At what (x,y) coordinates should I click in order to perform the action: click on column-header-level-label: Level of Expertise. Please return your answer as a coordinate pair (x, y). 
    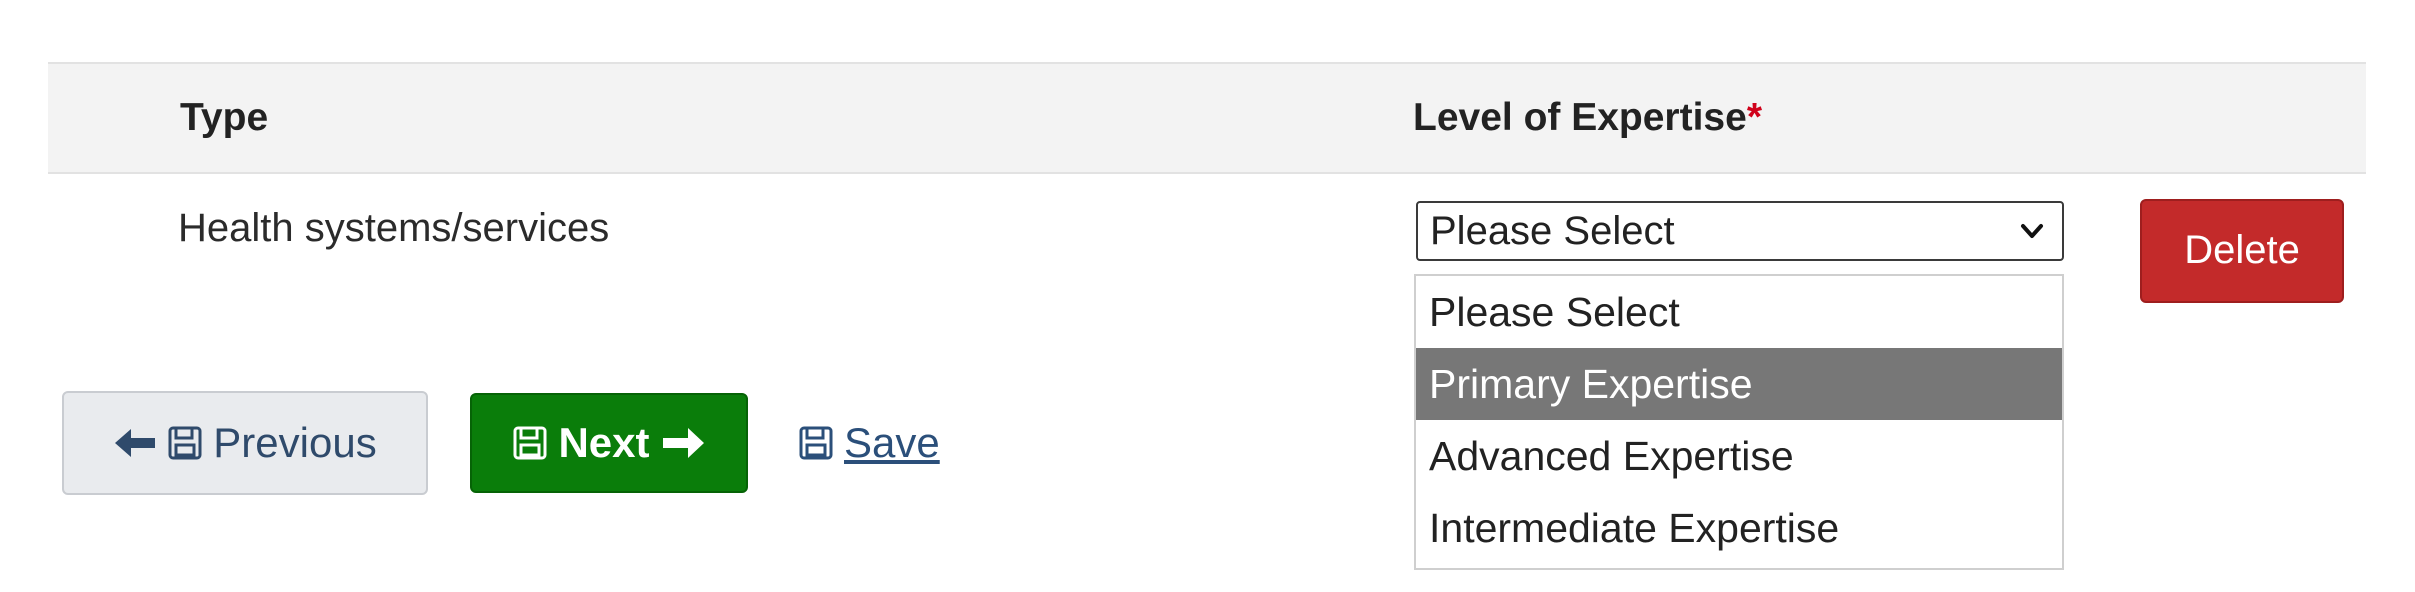
    Looking at the image, I should click on (1580, 117).